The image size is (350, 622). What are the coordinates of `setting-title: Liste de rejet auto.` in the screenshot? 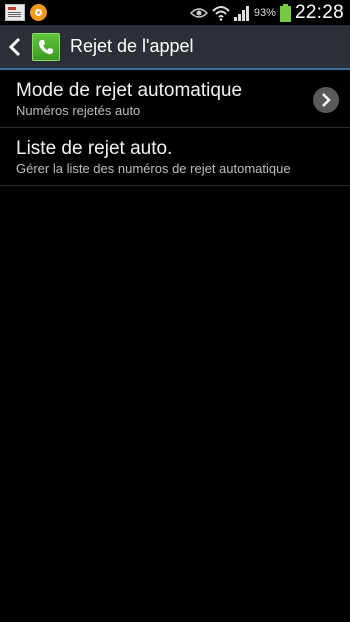 It's located at (94, 148).